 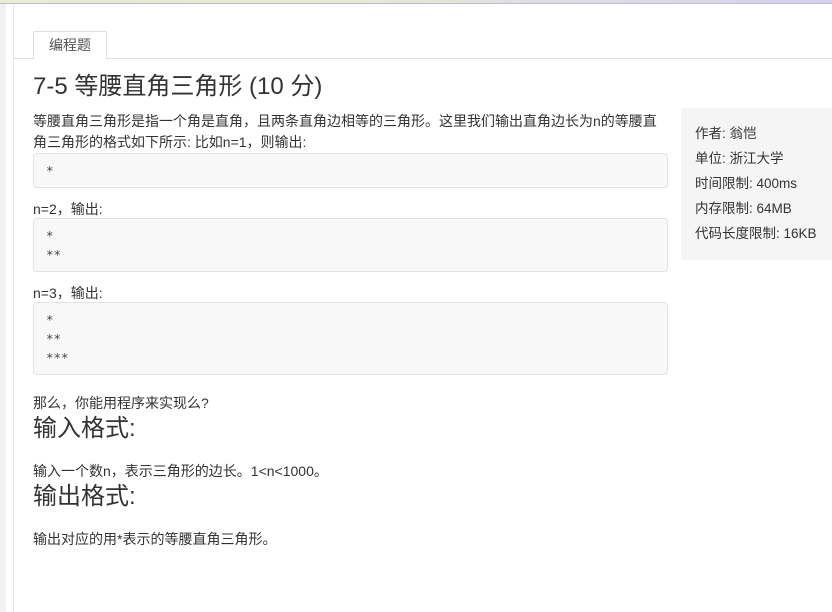 What do you see at coordinates (746, 183) in the screenshot?
I see `meta-time-limit: 时间限制: 400ms` at bounding box center [746, 183].